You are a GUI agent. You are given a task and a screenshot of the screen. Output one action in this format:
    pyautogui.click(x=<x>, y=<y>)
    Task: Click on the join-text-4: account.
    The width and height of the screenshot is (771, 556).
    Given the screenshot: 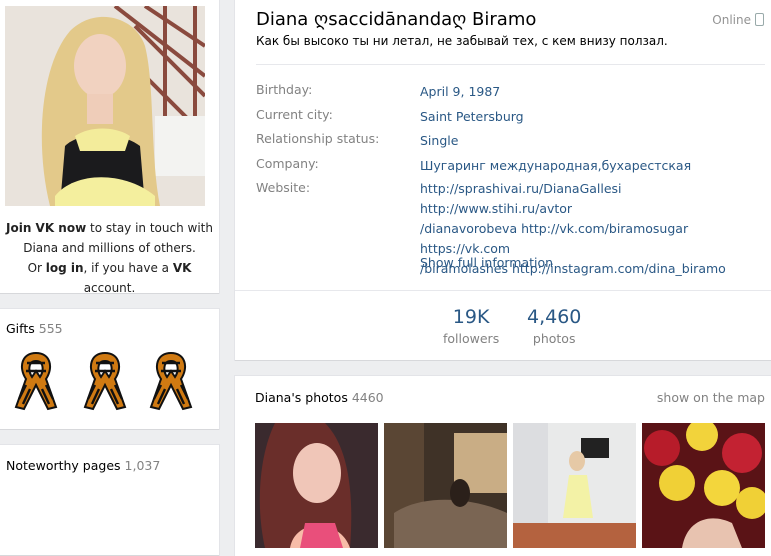 What is the action you would take?
    pyautogui.click(x=109, y=288)
    